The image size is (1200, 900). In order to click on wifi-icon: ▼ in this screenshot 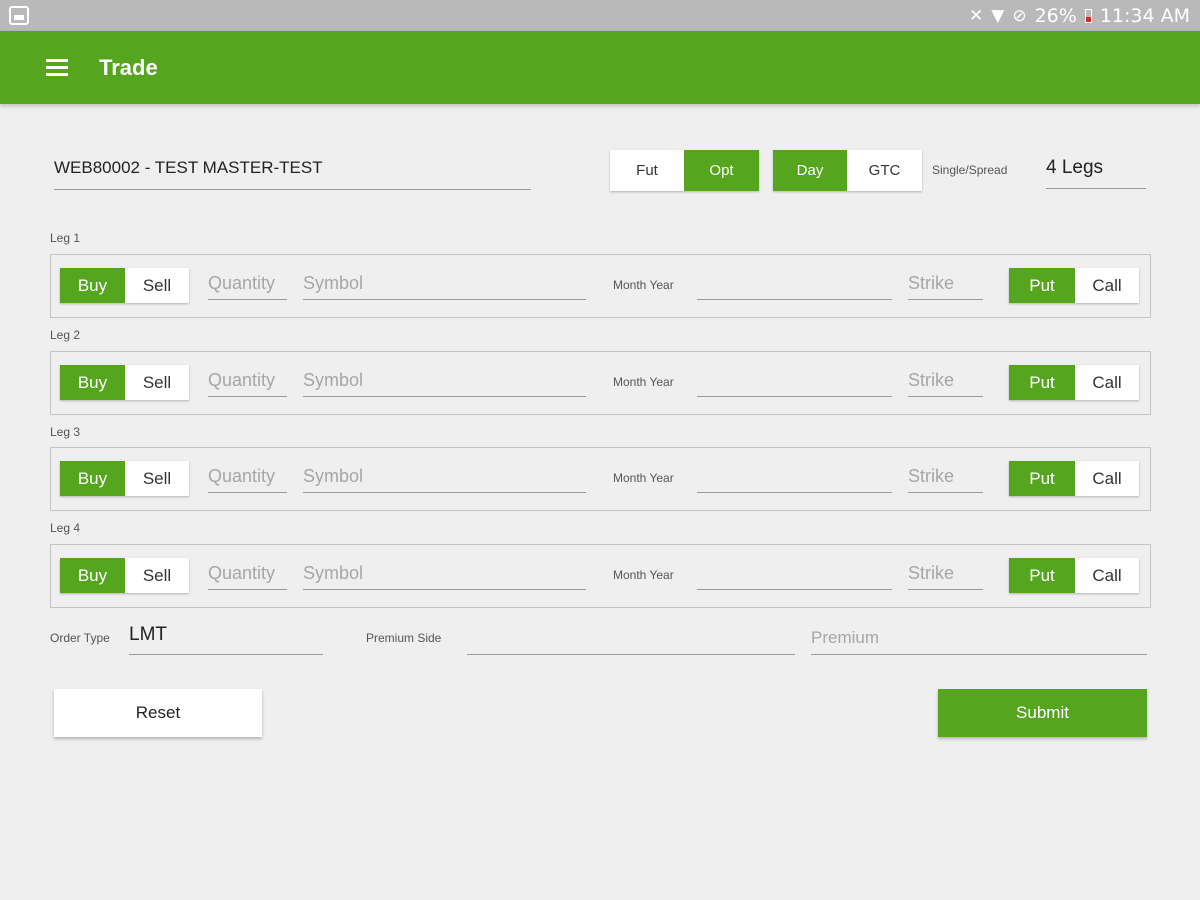, I will do `click(998, 15)`.